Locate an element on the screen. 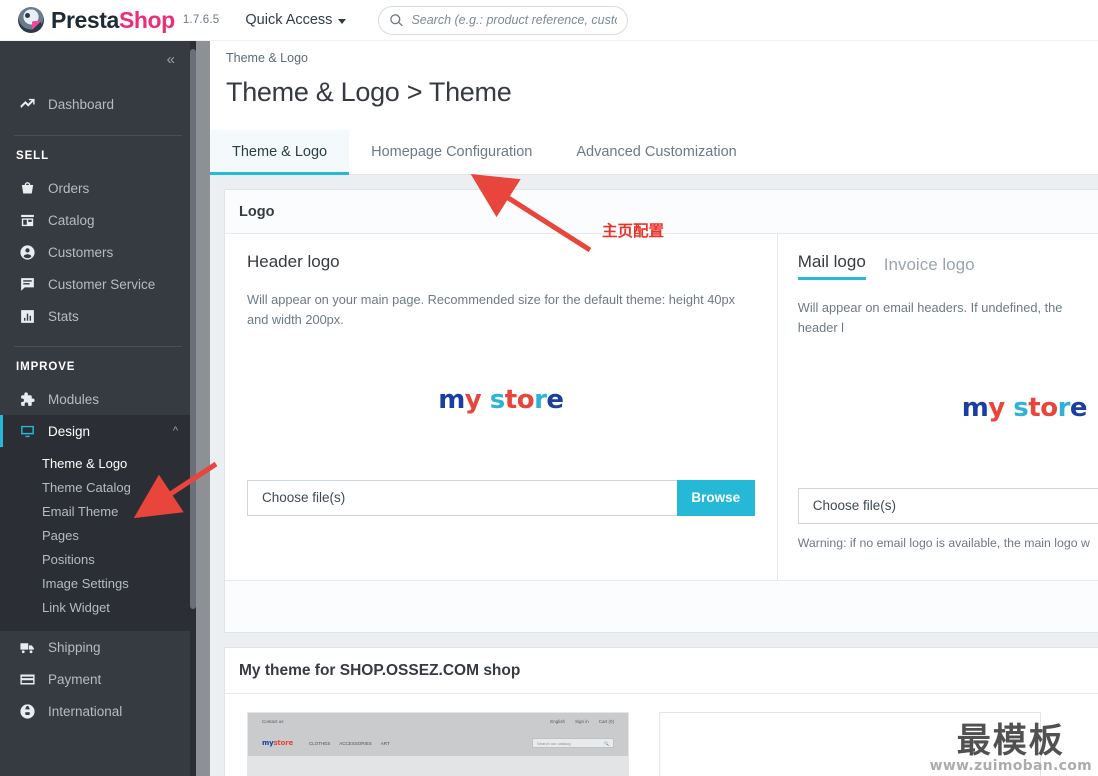 The width and height of the screenshot is (1098, 776). sidebar-subitem-theme-catalog: Theme Catalog is located at coordinates (98, 487).